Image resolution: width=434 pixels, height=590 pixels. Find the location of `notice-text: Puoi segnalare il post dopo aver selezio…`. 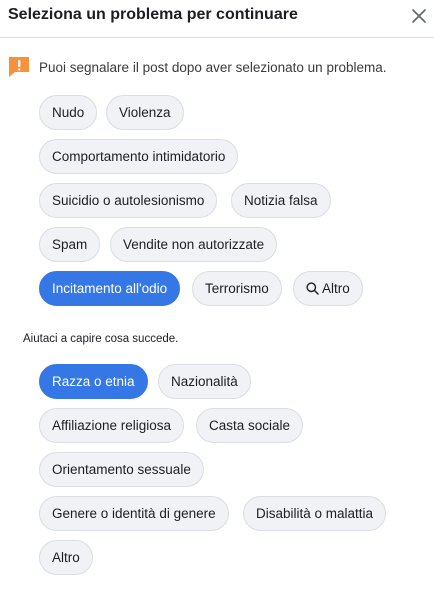

notice-text: Puoi segnalare il post dopo aver selezio… is located at coordinates (213, 67).